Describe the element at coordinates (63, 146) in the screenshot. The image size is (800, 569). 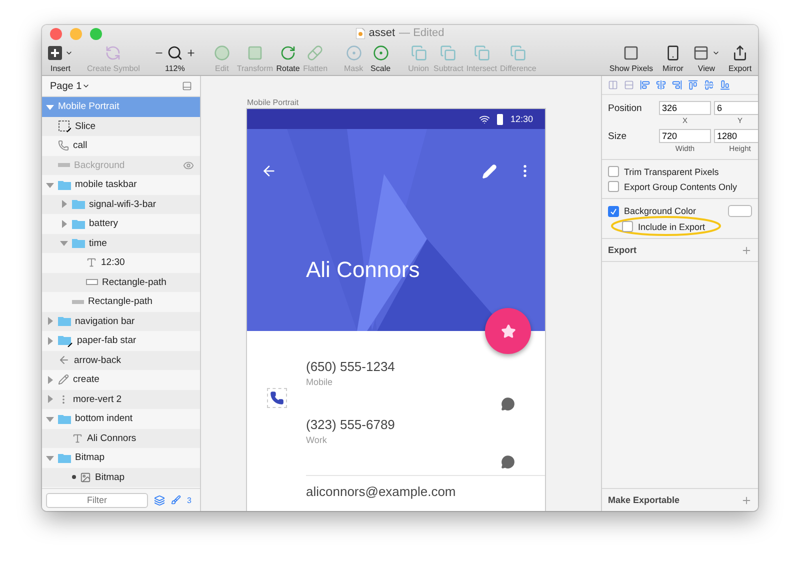
I see `phone-icon` at that location.